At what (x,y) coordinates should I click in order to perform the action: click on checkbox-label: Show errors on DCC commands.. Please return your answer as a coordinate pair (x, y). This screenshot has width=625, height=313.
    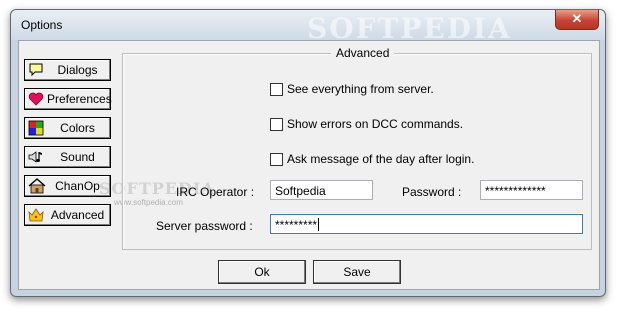
    Looking at the image, I should click on (375, 124).